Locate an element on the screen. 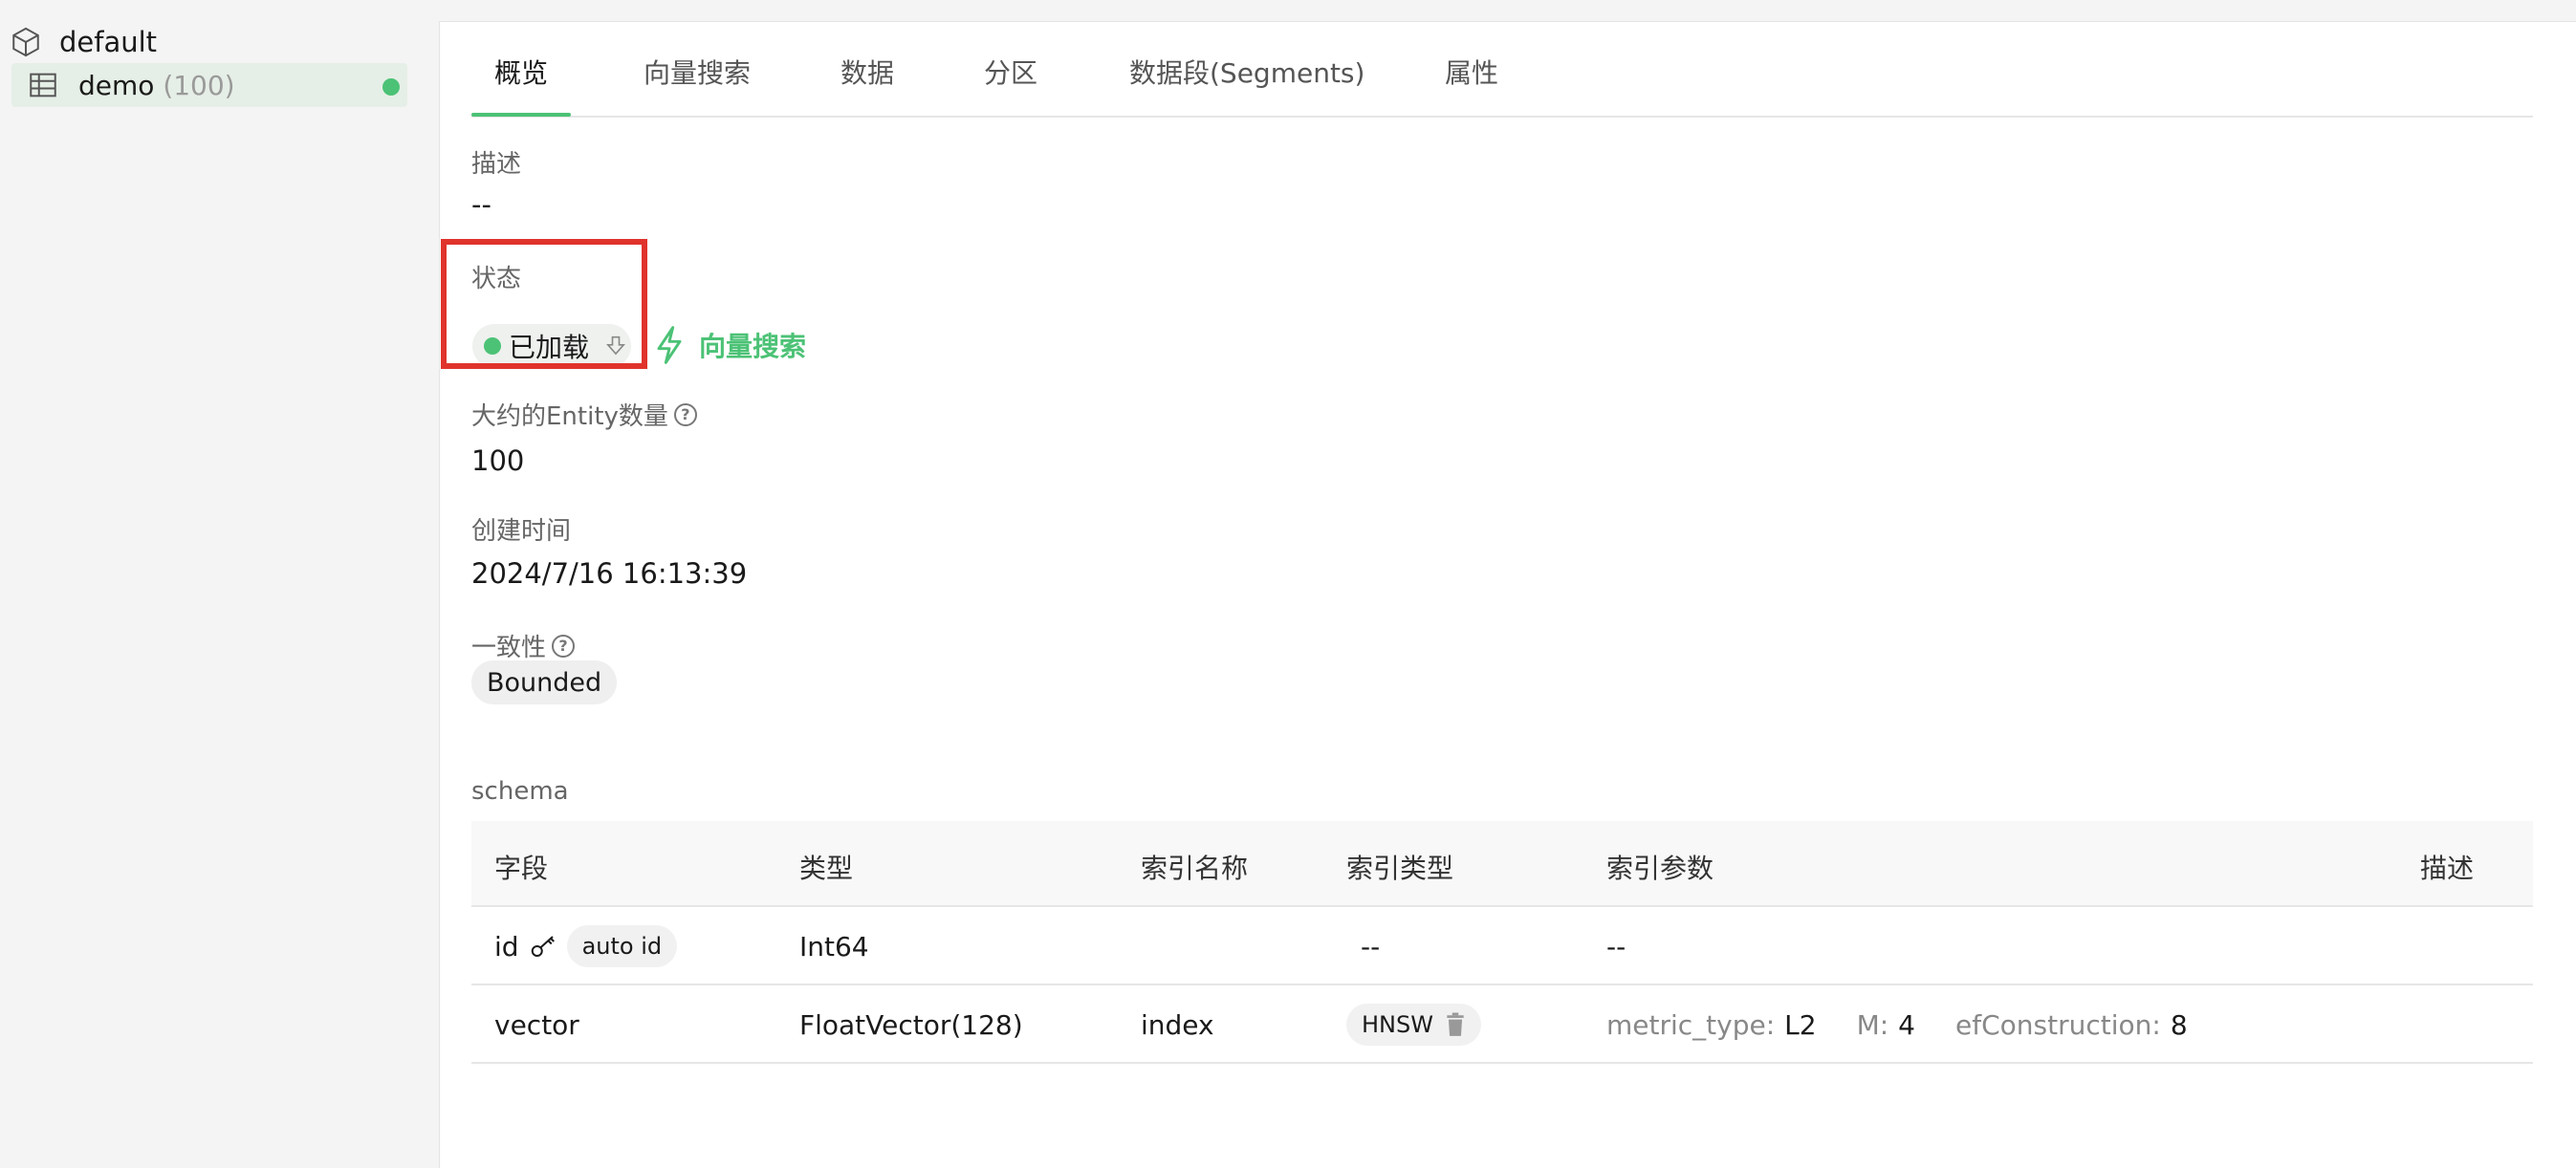  collection-name: demo is located at coordinates (116, 85).